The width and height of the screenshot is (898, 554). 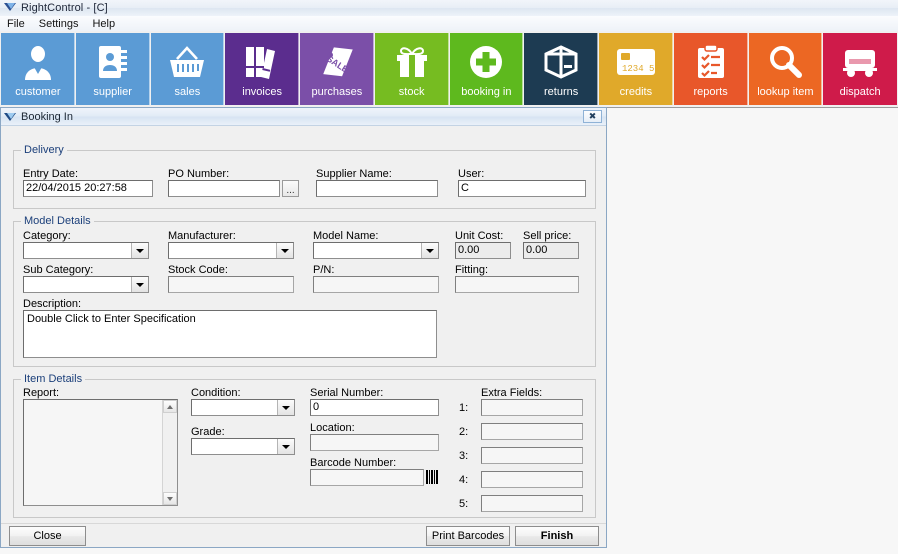 What do you see at coordinates (112, 69) in the screenshot?
I see `toolbar-button-supplier: supplier` at bounding box center [112, 69].